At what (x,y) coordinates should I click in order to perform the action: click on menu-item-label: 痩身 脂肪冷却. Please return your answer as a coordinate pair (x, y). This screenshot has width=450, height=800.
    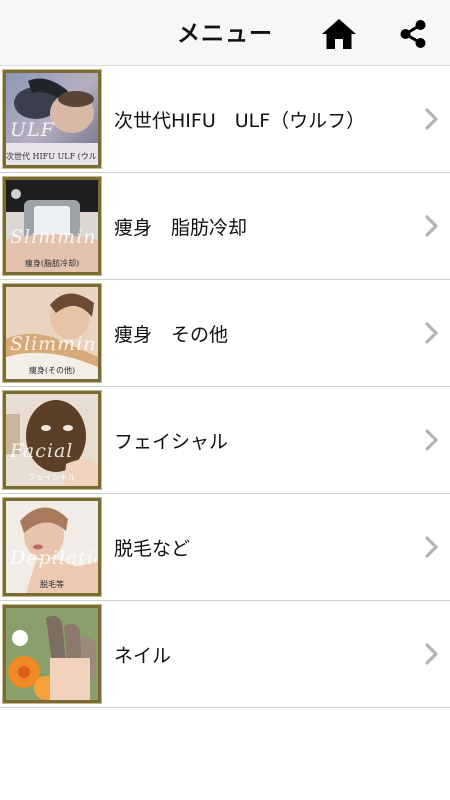
    Looking at the image, I should click on (181, 227).